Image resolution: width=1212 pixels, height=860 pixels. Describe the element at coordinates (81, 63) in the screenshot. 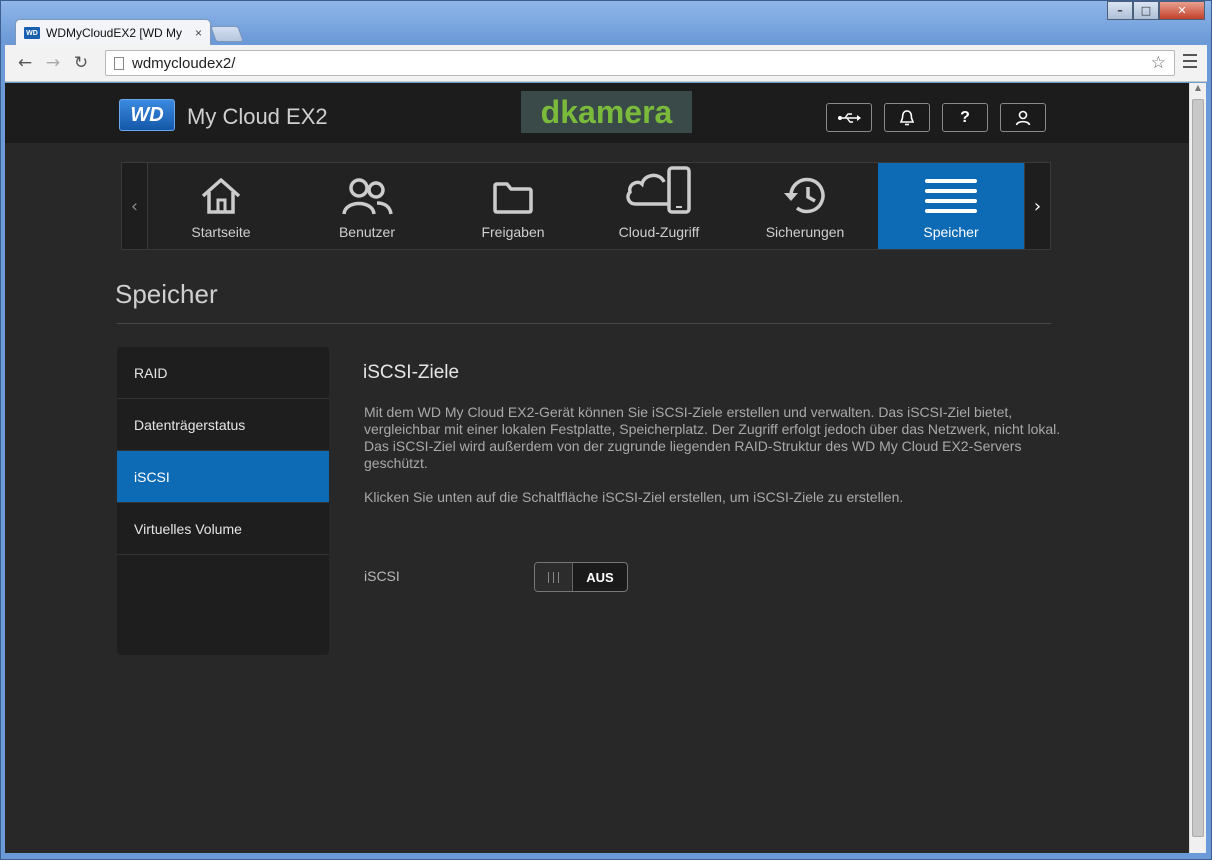

I see `reload-button: ↻` at that location.